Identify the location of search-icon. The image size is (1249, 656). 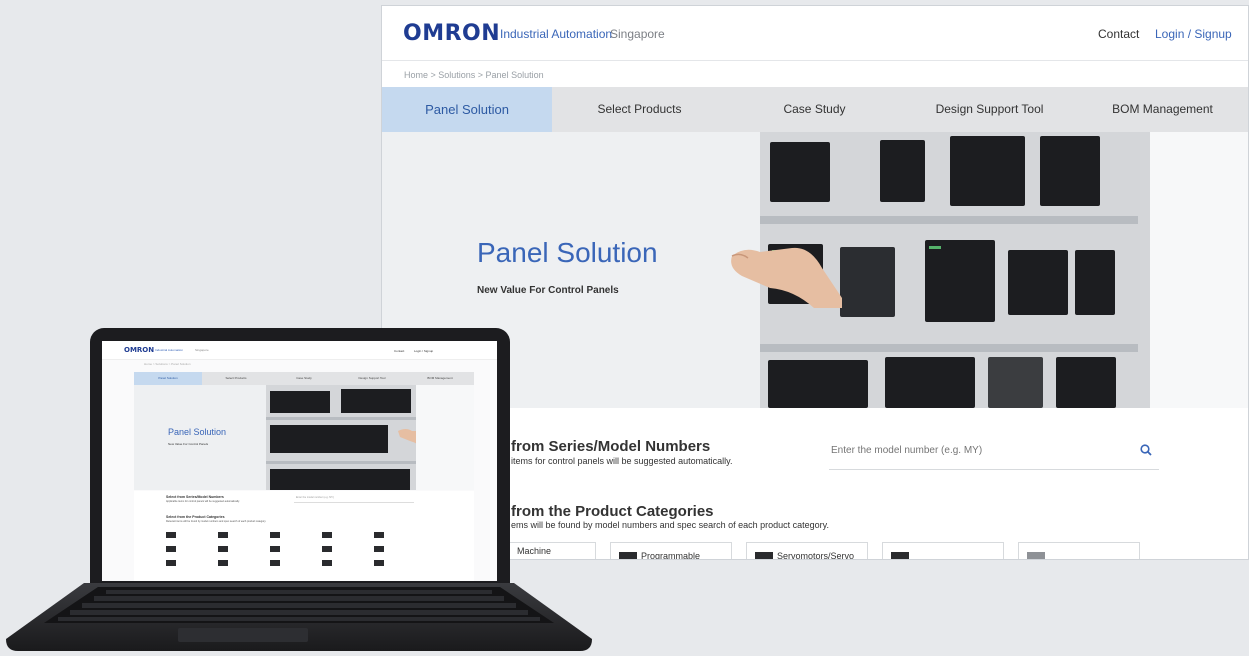
(1146, 450).